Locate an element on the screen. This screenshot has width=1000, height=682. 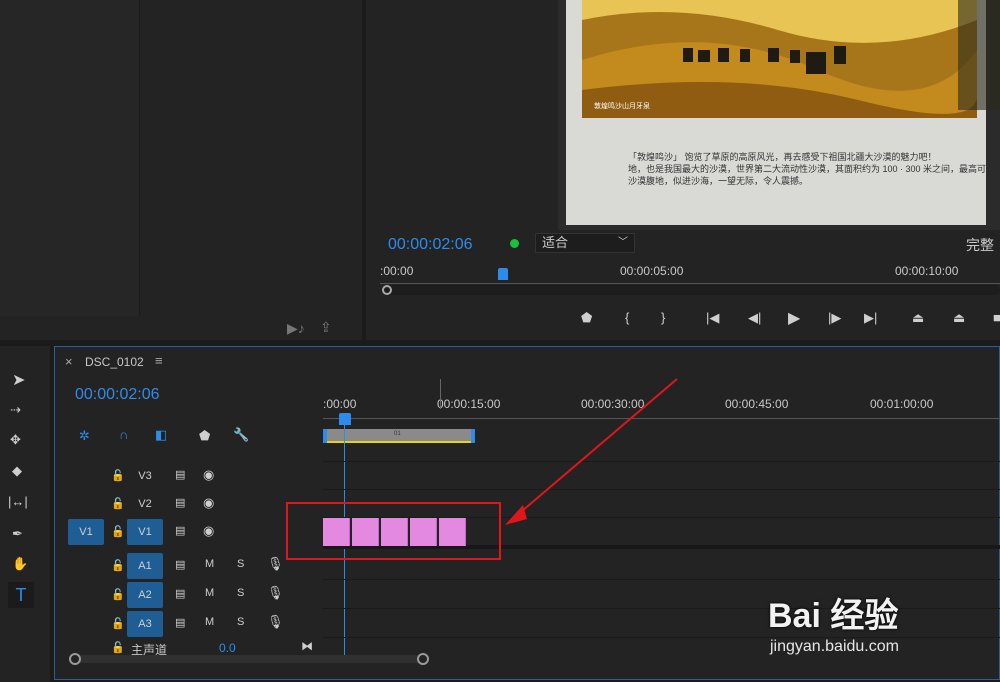
status-dot-icon is located at coordinates (514, 243).